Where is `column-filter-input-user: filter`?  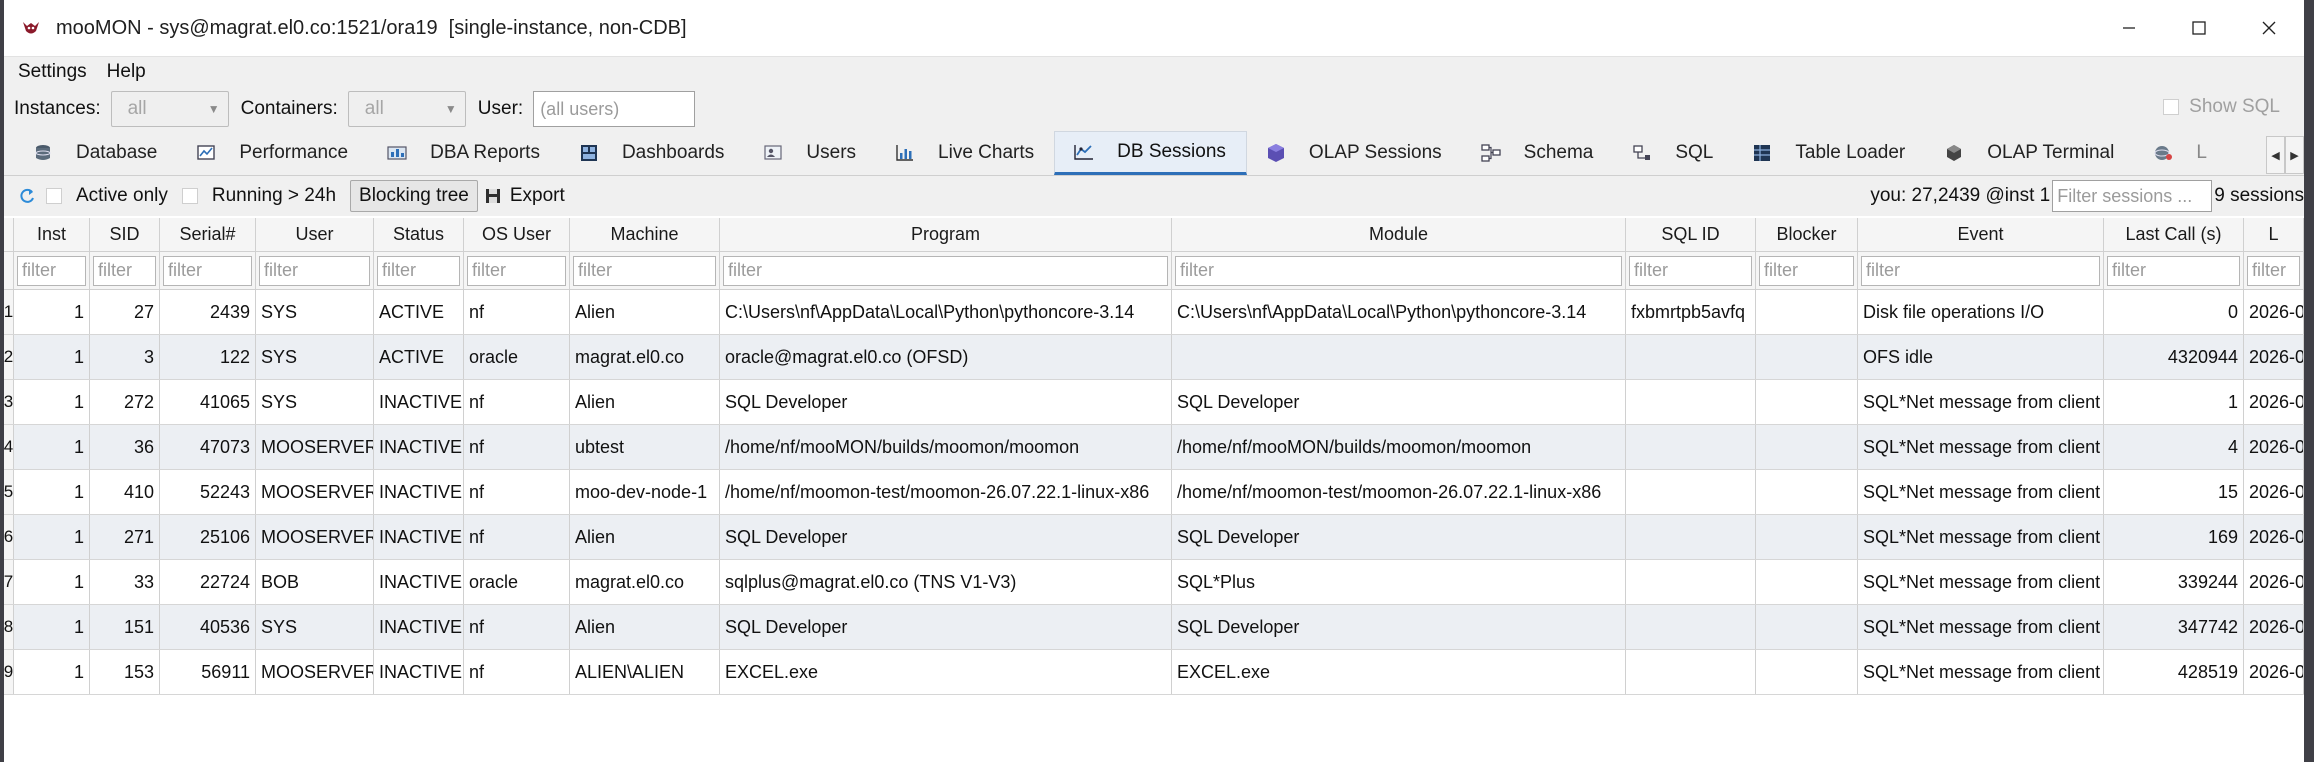
column-filter-input-user: filter is located at coordinates (314, 270).